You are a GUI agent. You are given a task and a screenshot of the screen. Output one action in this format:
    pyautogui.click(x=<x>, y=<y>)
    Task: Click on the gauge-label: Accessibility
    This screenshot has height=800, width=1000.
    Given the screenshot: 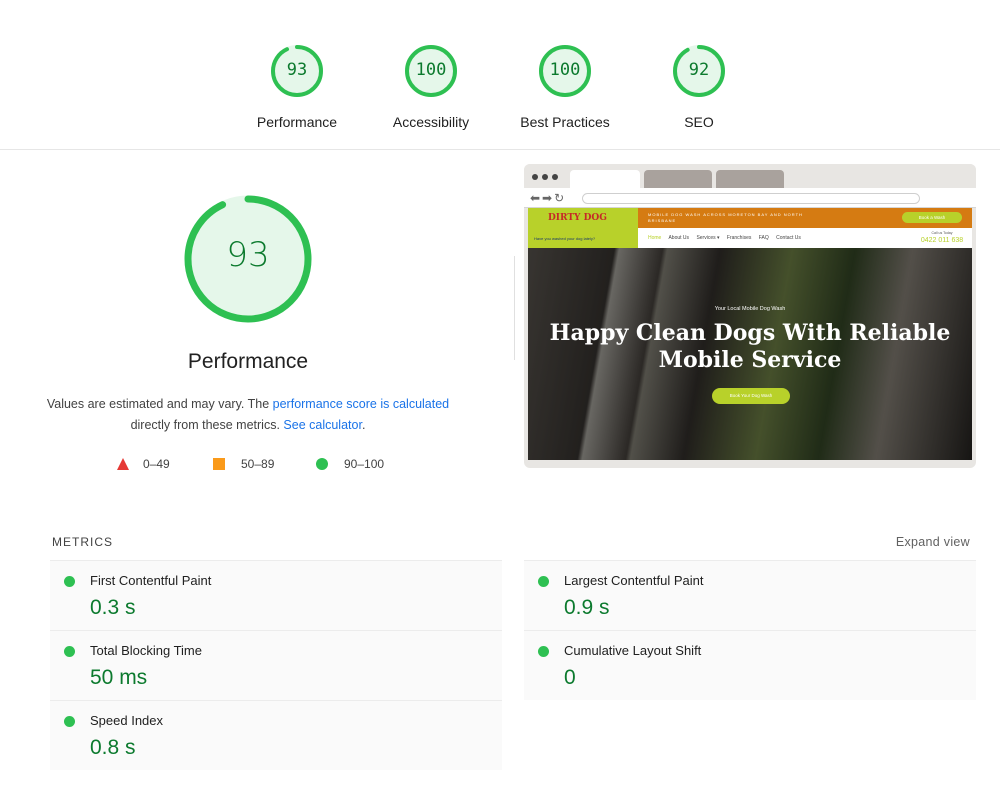 What is the action you would take?
    pyautogui.click(x=431, y=122)
    